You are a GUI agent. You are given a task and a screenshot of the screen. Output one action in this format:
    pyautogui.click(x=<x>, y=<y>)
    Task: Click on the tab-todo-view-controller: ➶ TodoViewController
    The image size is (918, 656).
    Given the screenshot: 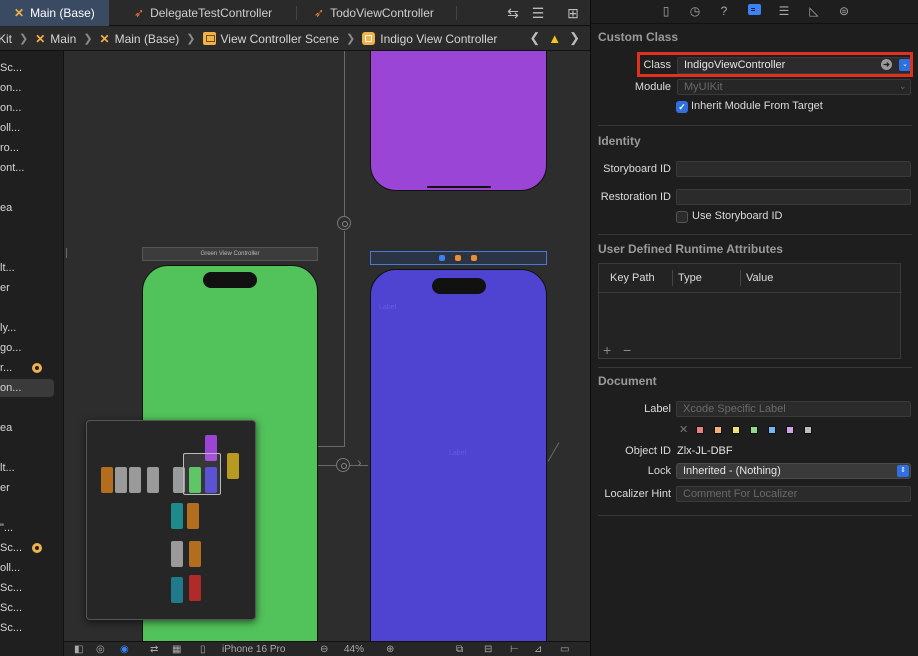 What is the action you would take?
    pyautogui.click(x=384, y=13)
    